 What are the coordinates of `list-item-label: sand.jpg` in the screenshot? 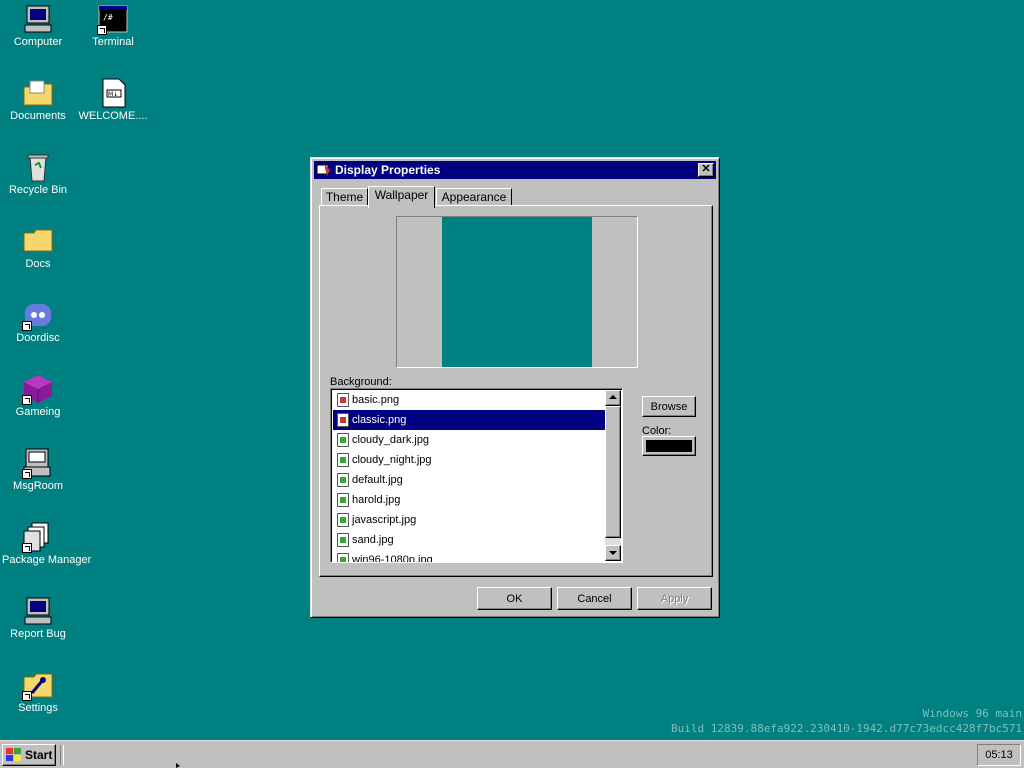 It's located at (373, 540).